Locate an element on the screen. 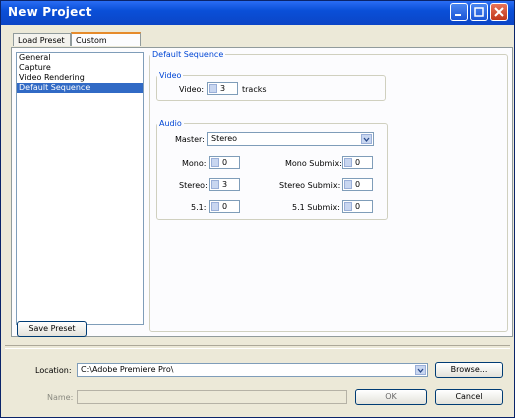 The image size is (515, 418). video-tracks-stepper: 3 is located at coordinates (222, 88).